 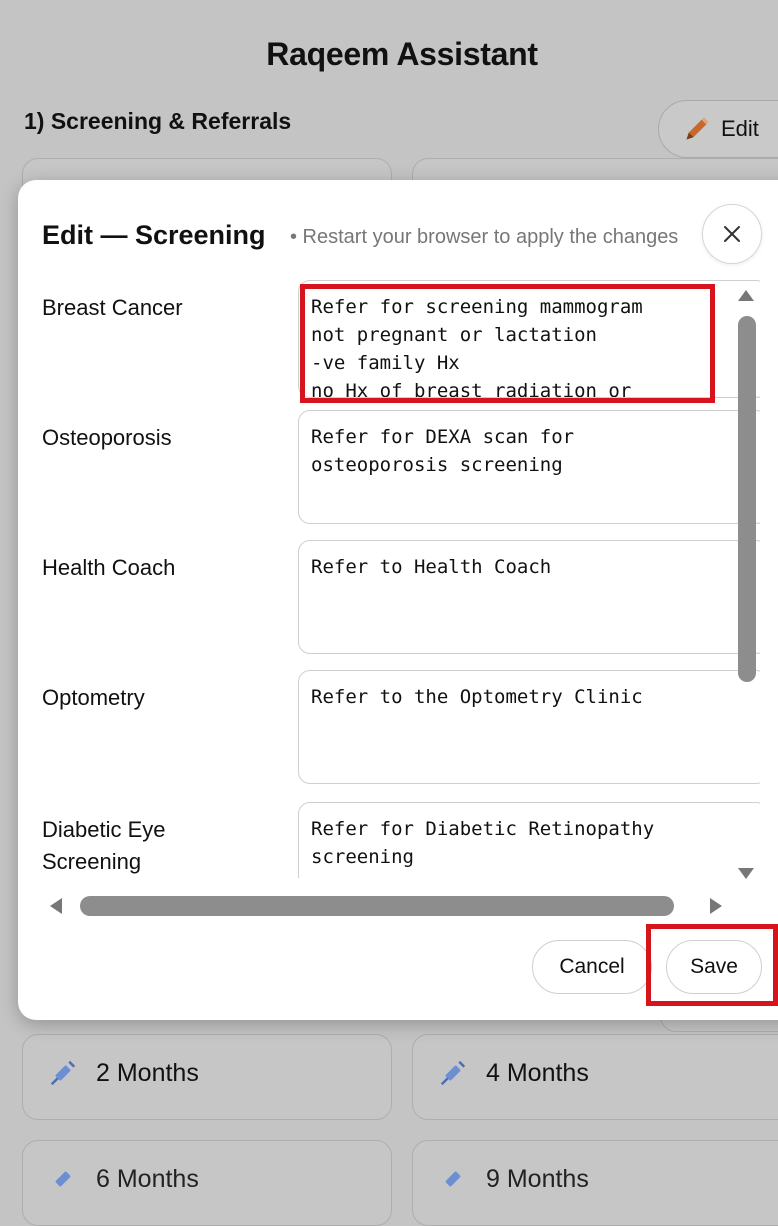 I want to click on highlight-breast-cancer-field, so click(x=507, y=343).